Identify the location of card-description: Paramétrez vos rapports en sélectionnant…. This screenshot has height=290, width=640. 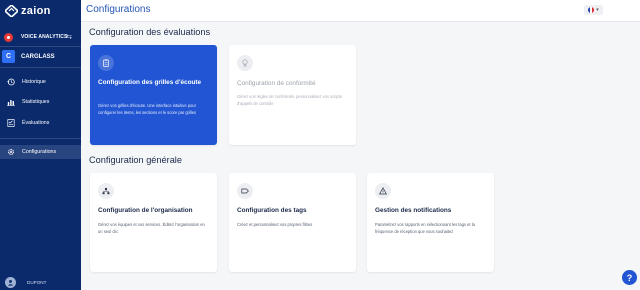
(425, 228).